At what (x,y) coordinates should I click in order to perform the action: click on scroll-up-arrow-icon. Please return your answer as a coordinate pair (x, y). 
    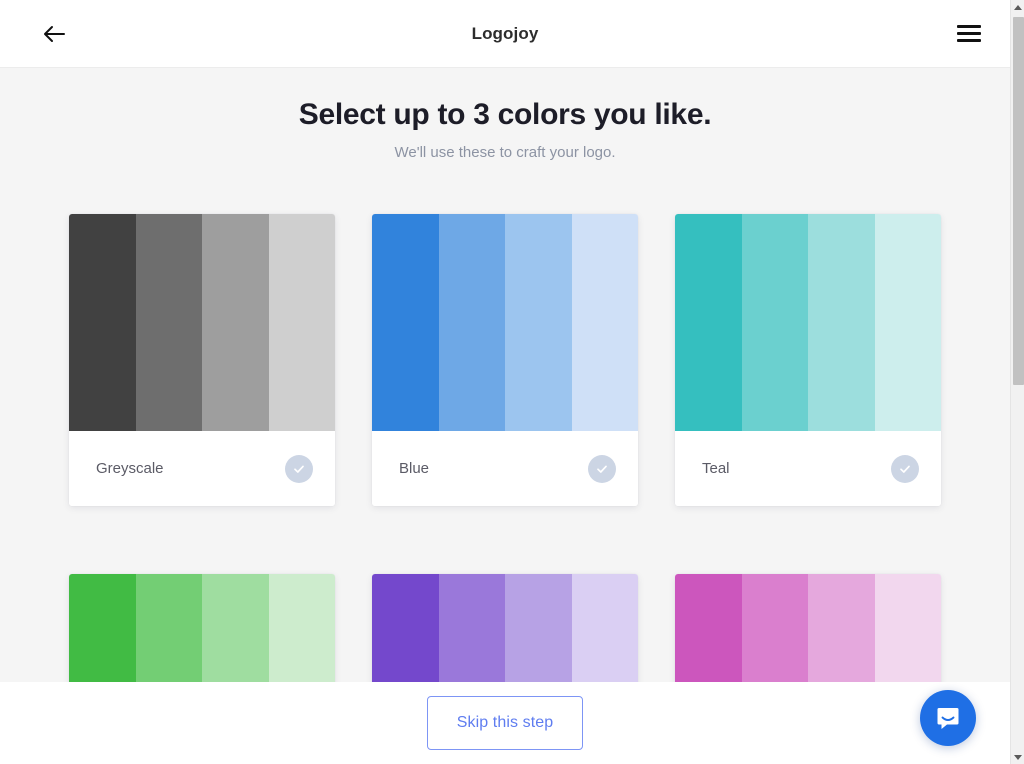
    Looking at the image, I should click on (1018, 7).